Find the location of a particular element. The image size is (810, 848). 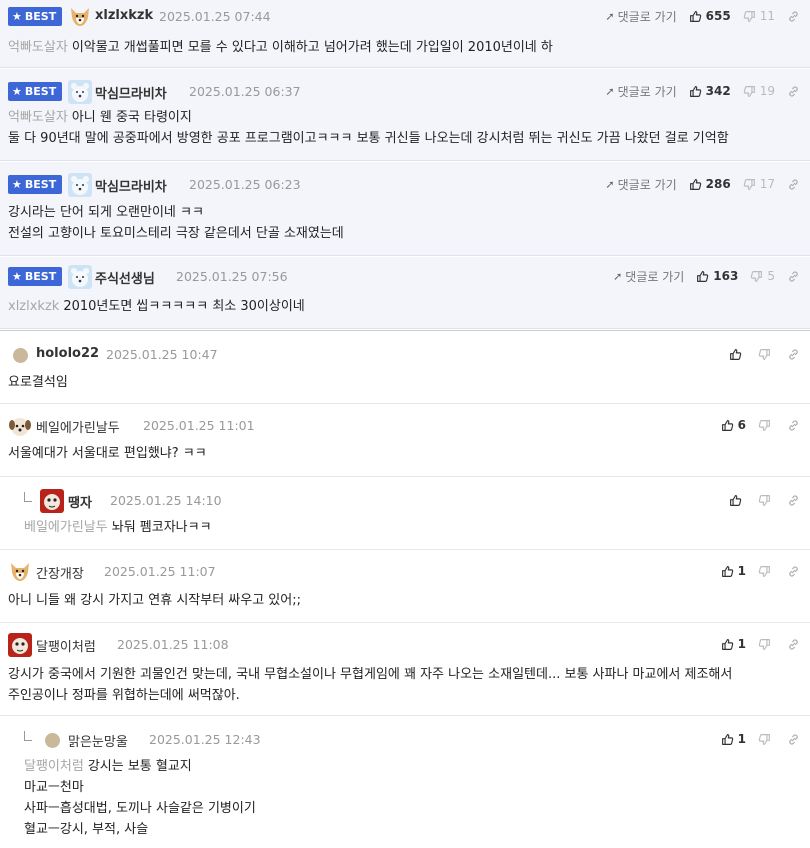

comment-body: xlzlxkzk 2010년도면 씹ㅋㅋㅋㅋㅋ 최소 30이상이네 is located at coordinates (156, 306).